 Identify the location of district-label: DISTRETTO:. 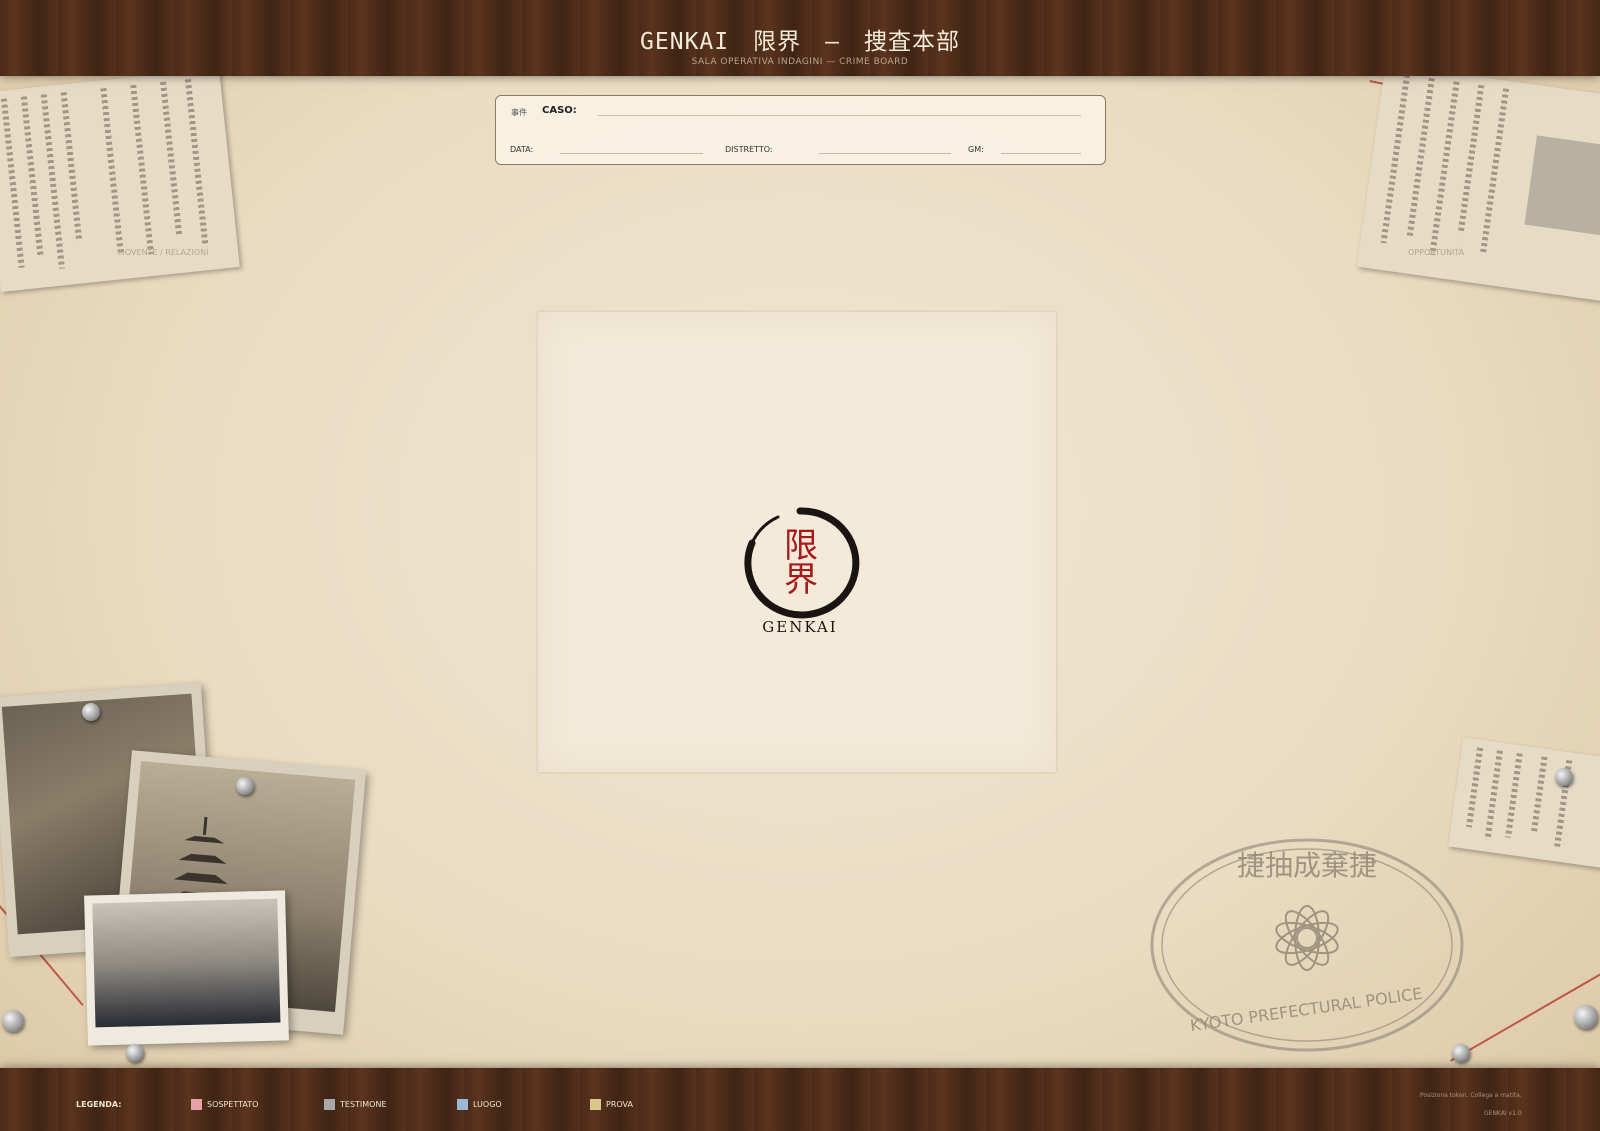
(749, 149).